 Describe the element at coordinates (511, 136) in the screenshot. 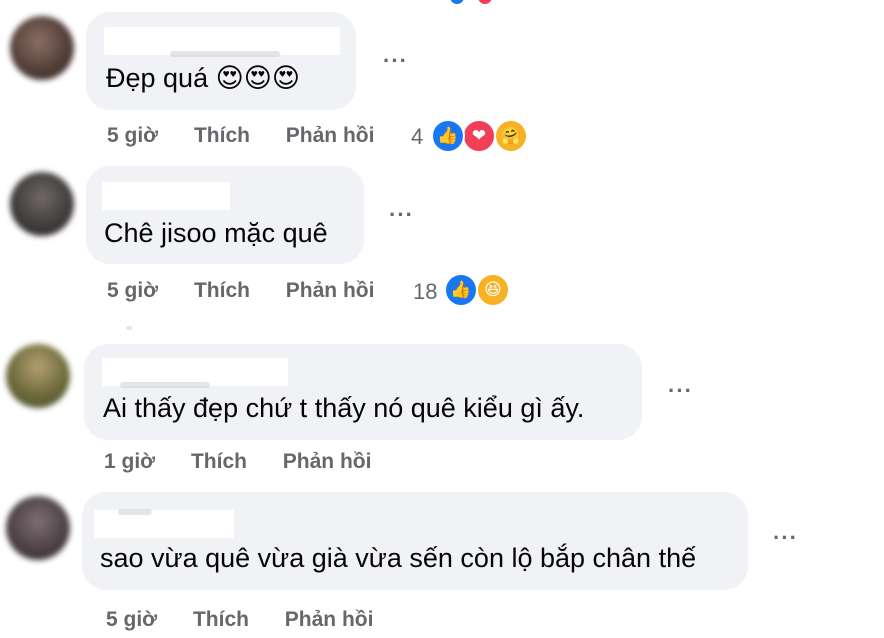

I see `care-reaction-icon: 🤗` at that location.